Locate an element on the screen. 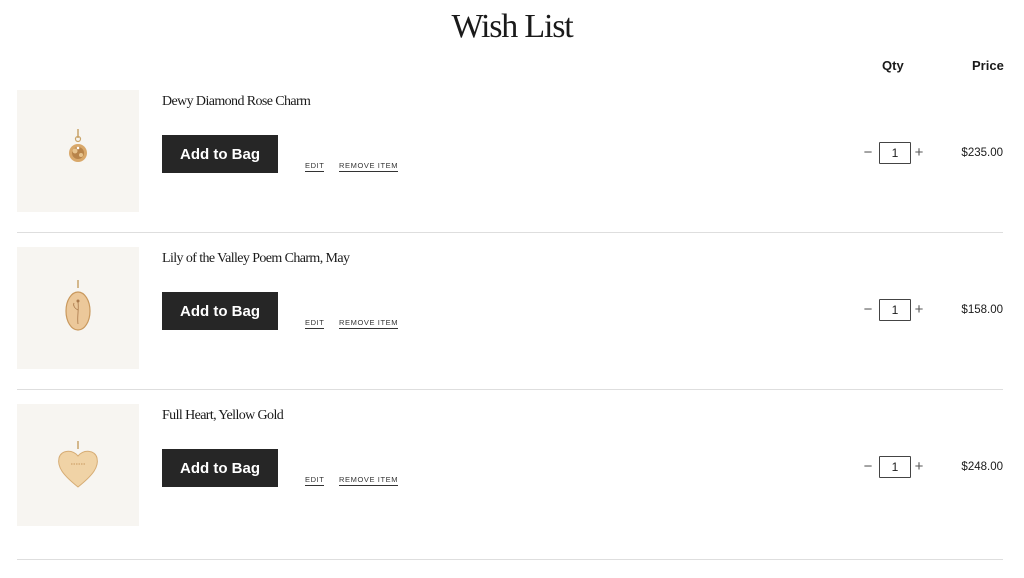 The height and width of the screenshot is (578, 1024). product-name: Lily of the Valley Poem Charm, May is located at coordinates (256, 259).